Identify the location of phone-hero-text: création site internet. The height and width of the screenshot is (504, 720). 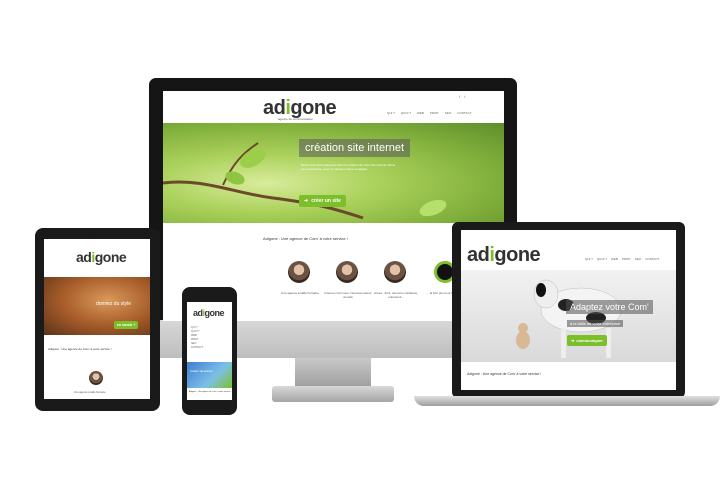
(201, 371).